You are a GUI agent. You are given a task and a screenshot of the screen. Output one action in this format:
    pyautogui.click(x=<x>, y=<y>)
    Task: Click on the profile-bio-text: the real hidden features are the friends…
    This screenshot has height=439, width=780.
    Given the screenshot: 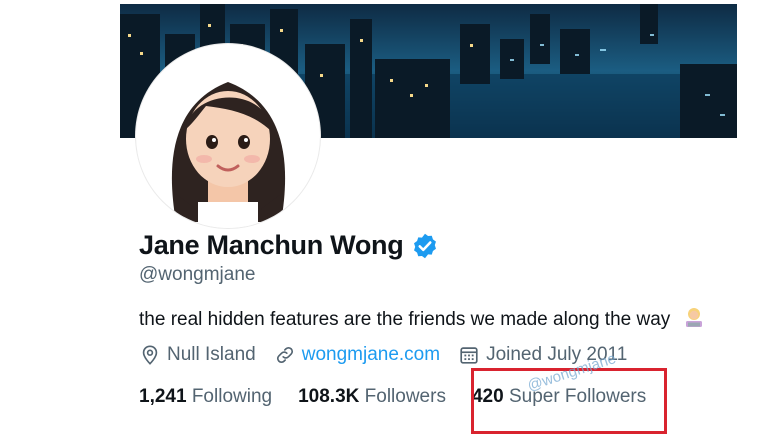 What is the action you would take?
    pyautogui.click(x=405, y=319)
    